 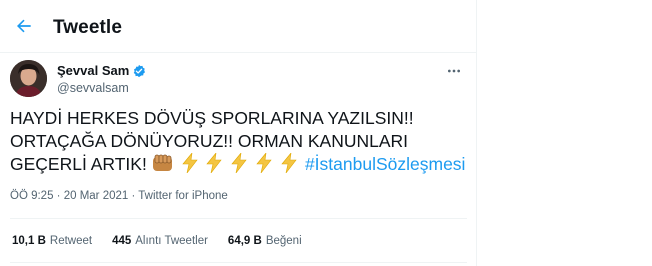 What do you see at coordinates (212, 118) in the screenshot?
I see `tweet-line-1: HAYDİ HERKES DÖVÜŞ SPORLARINA YAZILSIN!!` at bounding box center [212, 118].